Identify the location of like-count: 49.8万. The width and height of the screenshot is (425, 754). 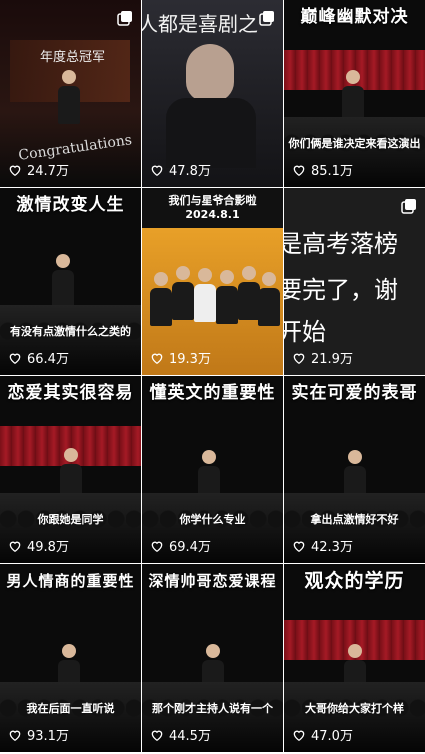
(38, 545).